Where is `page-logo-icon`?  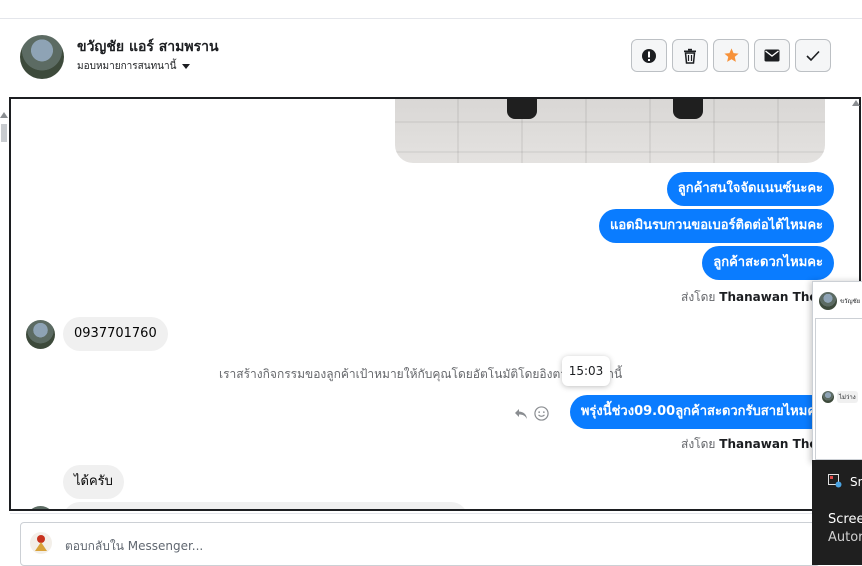 page-logo-icon is located at coordinates (41, 543).